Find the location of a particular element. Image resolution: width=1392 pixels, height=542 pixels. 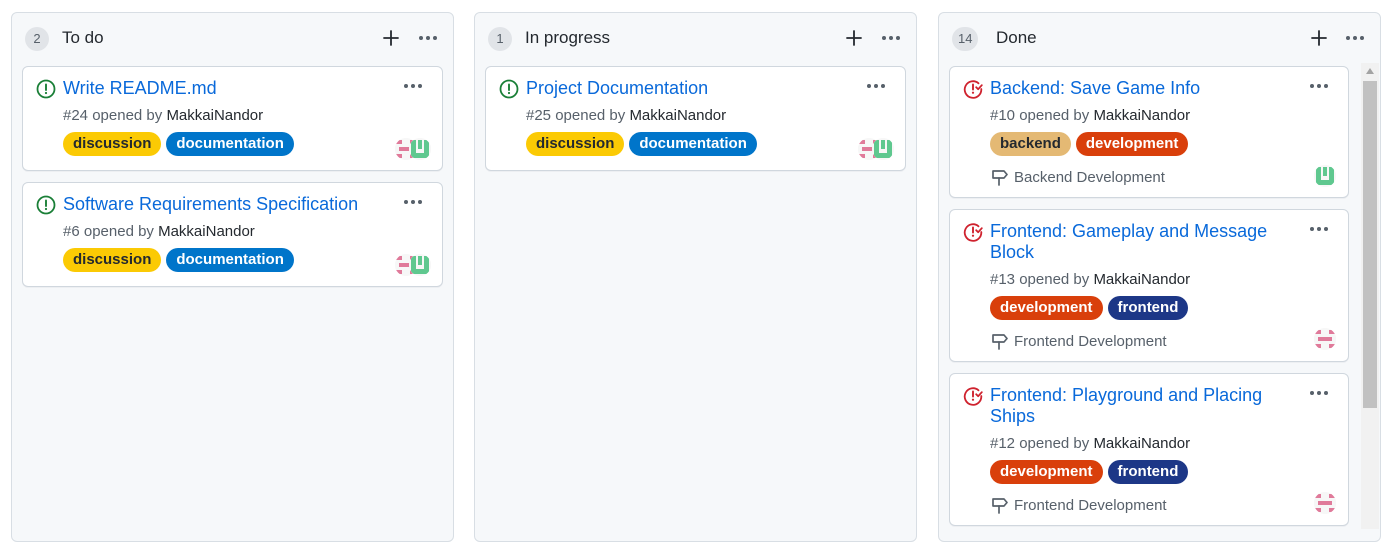

issue-meta: #10 opened by MakkaiNandor is located at coordinates (1090, 115).